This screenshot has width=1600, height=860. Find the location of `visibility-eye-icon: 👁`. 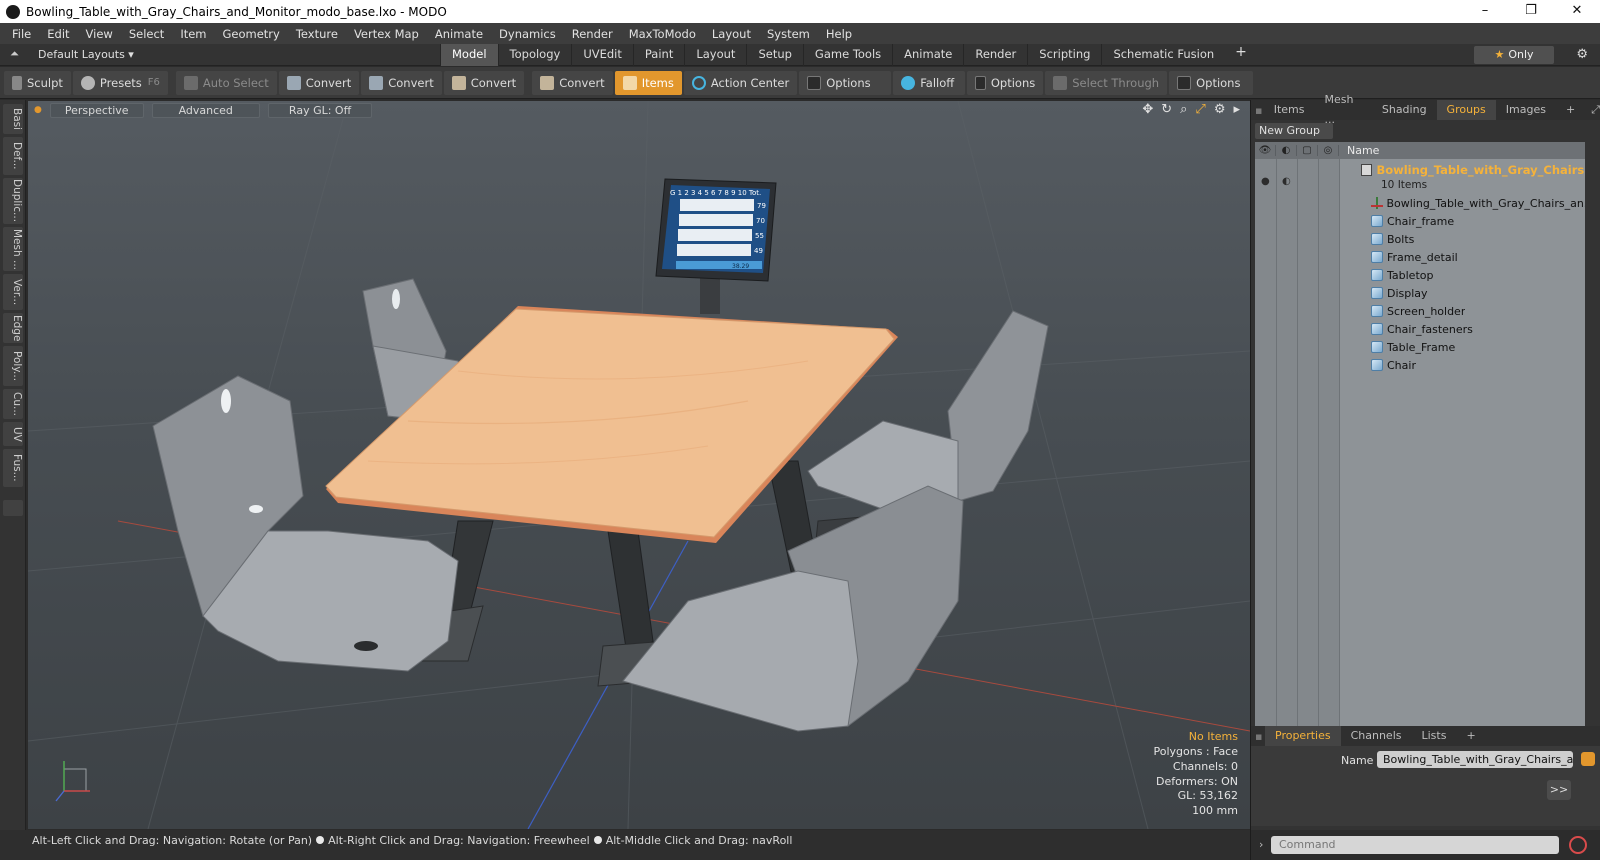

visibility-eye-icon: 👁 is located at coordinates (1265, 150).